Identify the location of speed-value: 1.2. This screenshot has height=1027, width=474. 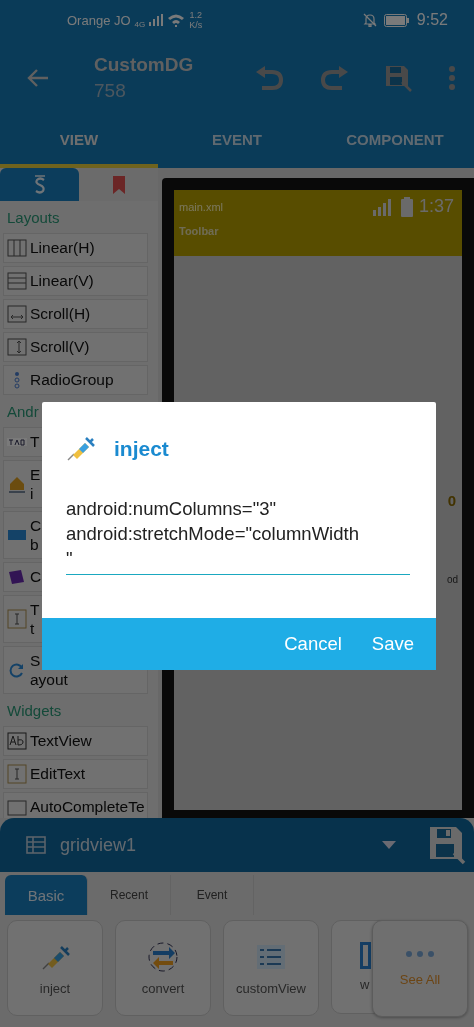
(196, 15).